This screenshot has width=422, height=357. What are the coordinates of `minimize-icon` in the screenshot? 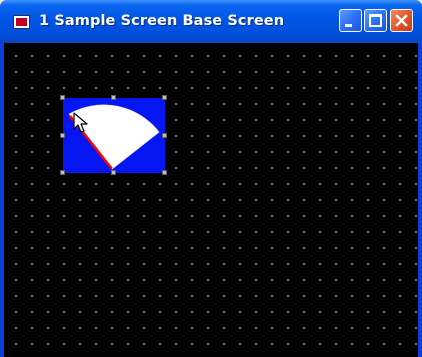 It's located at (348, 25).